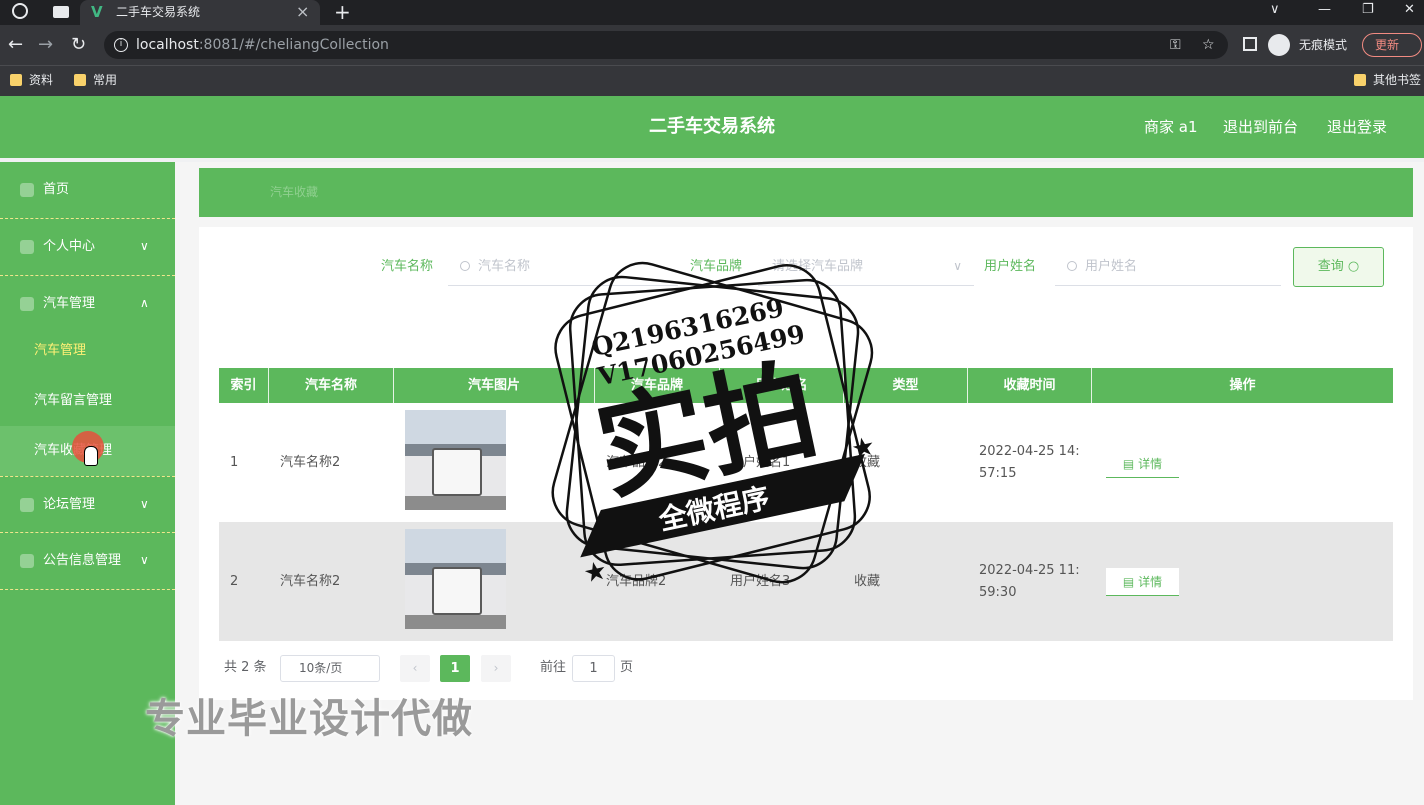 The image size is (1424, 805). Describe the element at coordinates (27, 505) in the screenshot. I see `forum-icon` at that location.